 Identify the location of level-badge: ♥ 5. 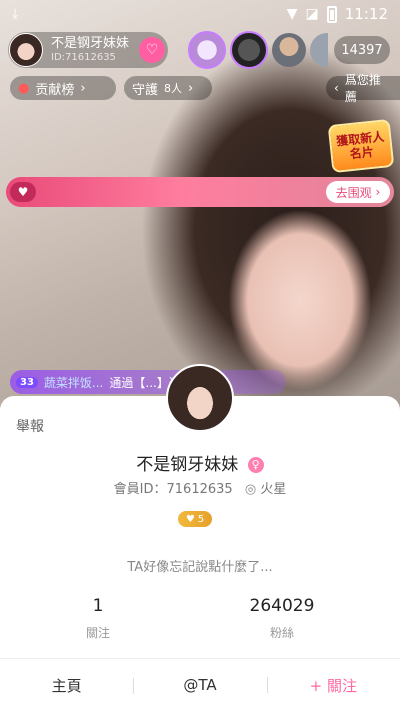
(195, 519).